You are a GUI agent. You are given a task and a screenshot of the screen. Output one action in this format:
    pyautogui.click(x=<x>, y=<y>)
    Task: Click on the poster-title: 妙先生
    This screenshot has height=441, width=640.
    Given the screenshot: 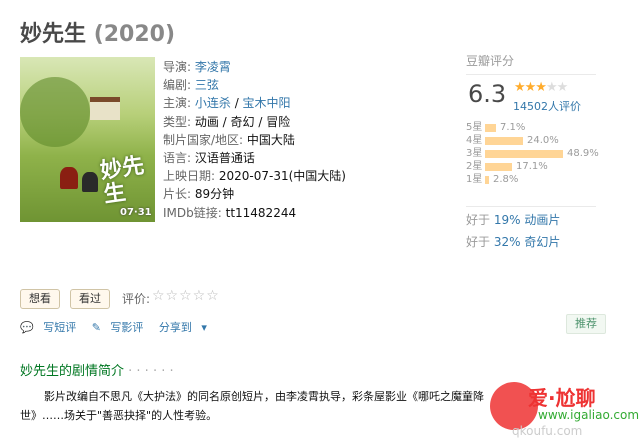 What is the action you would take?
    pyautogui.click(x=122, y=180)
    